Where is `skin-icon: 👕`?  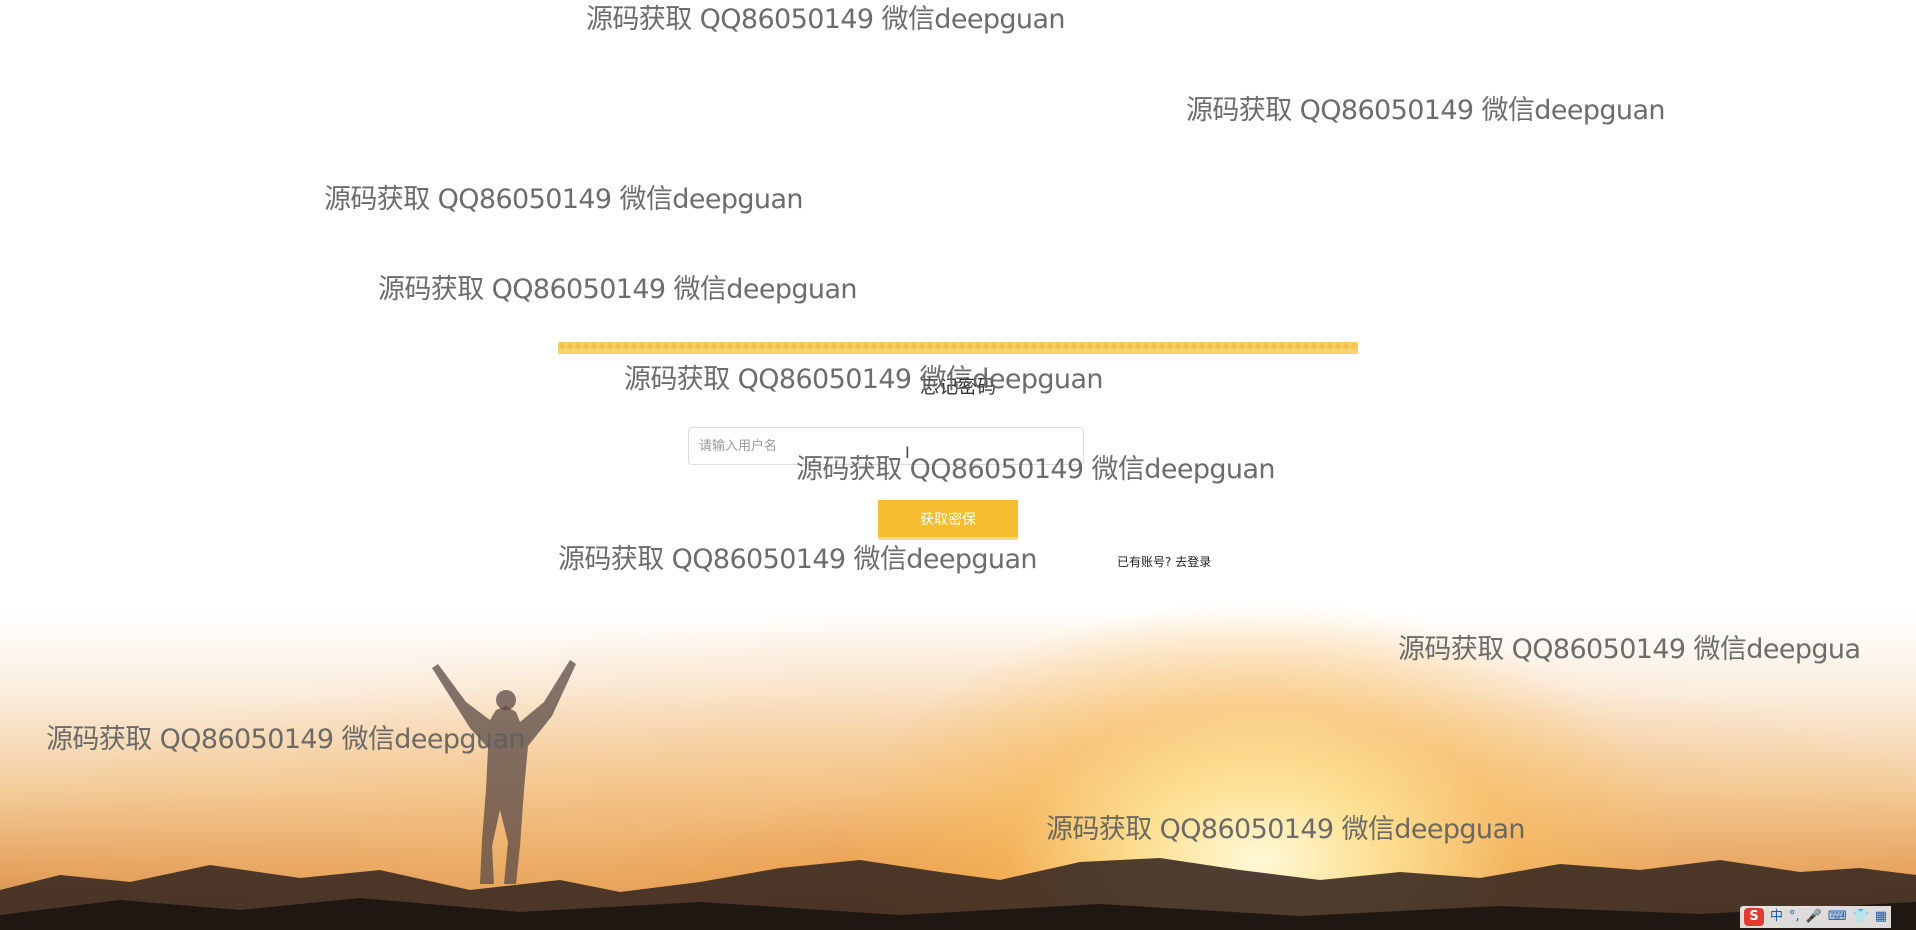 skin-icon: 👕 is located at coordinates (1861, 917).